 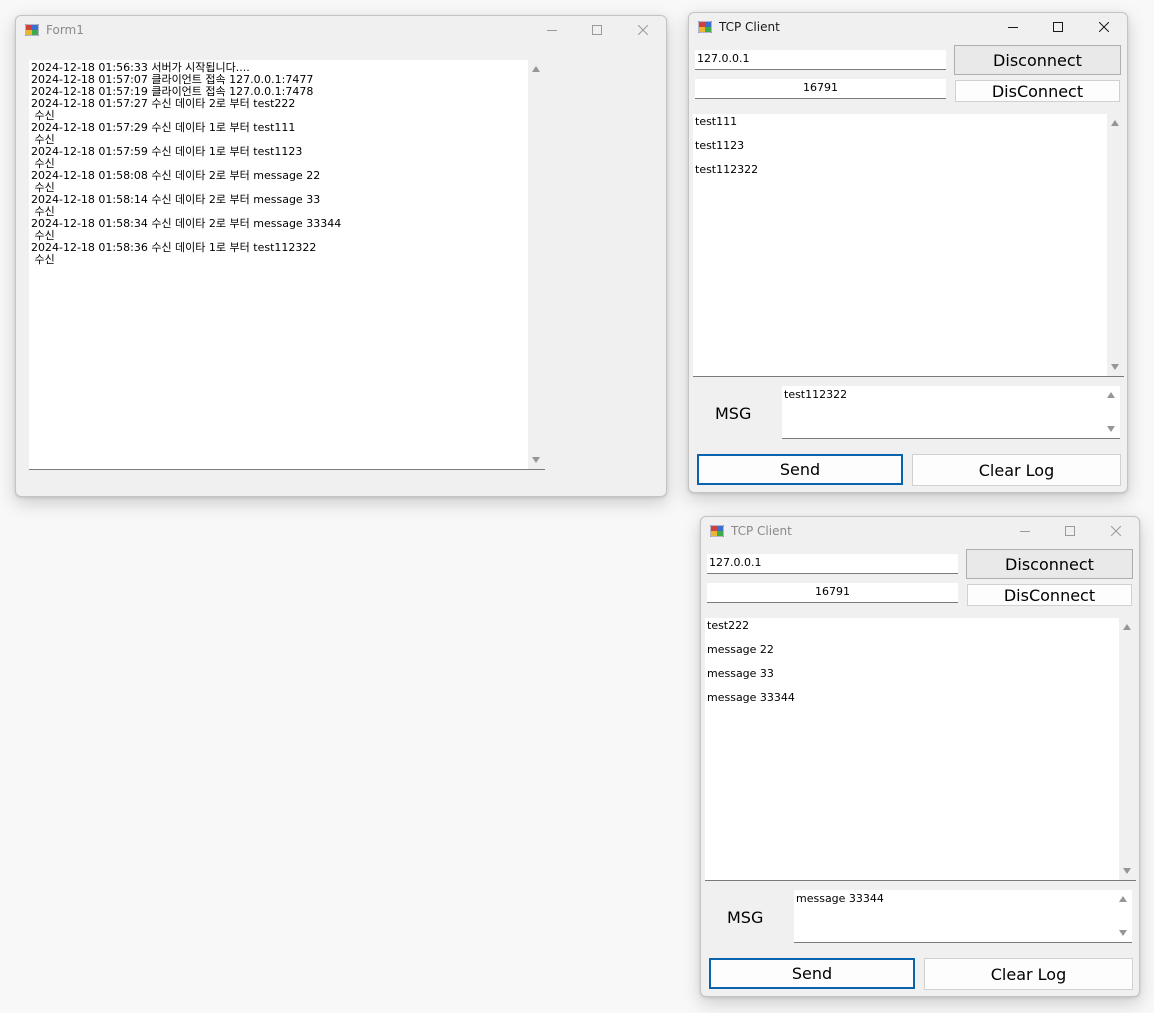 What do you see at coordinates (740, 649) in the screenshot?
I see `list-item: message 22` at bounding box center [740, 649].